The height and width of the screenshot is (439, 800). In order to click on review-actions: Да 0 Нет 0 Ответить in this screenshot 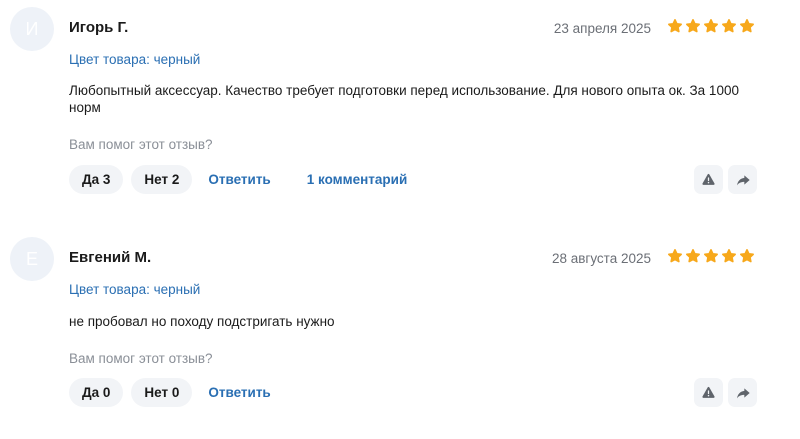, I will do `click(184, 392)`.